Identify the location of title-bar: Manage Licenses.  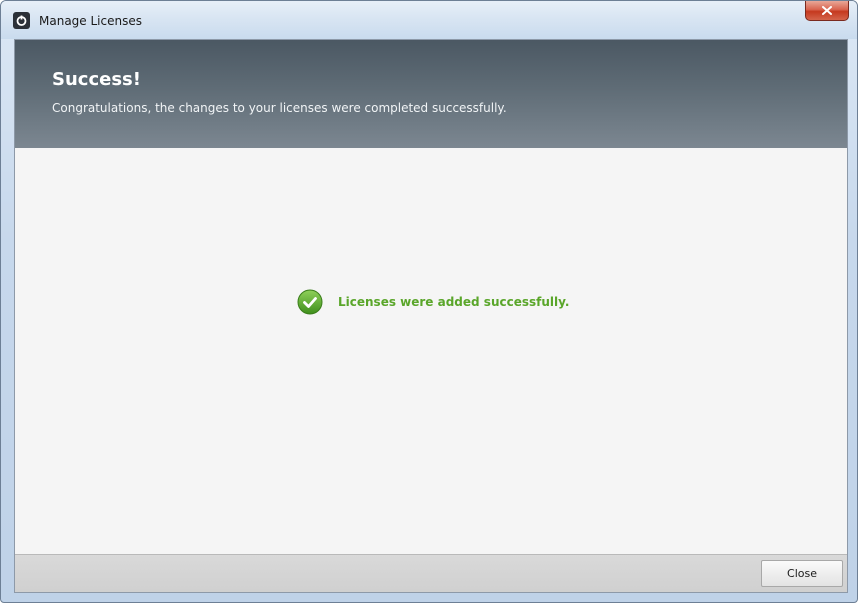
(429, 20).